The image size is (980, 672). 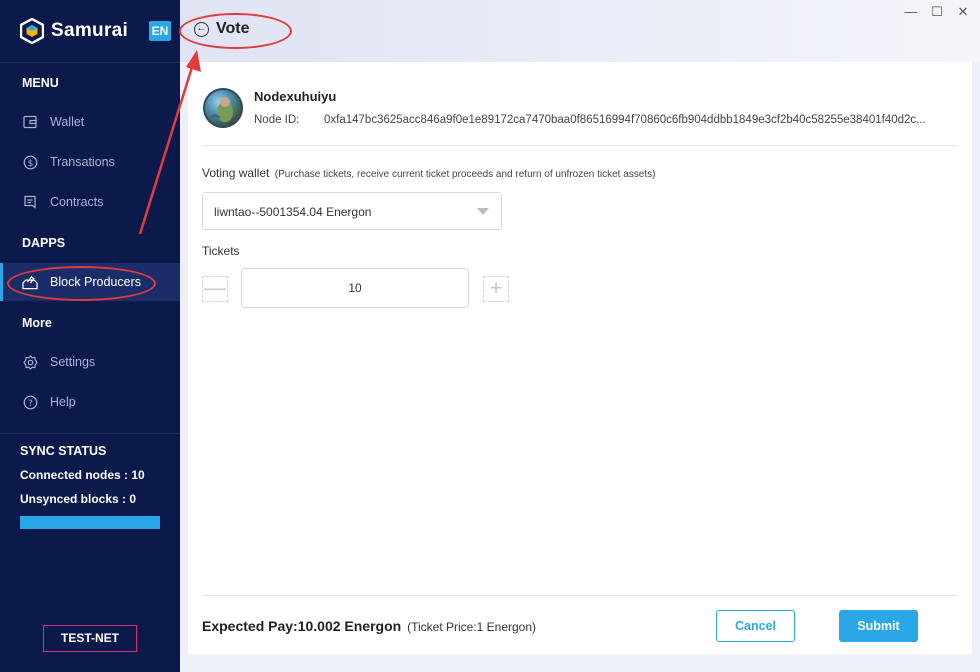 I want to click on minimize-button: —, so click(x=911, y=11).